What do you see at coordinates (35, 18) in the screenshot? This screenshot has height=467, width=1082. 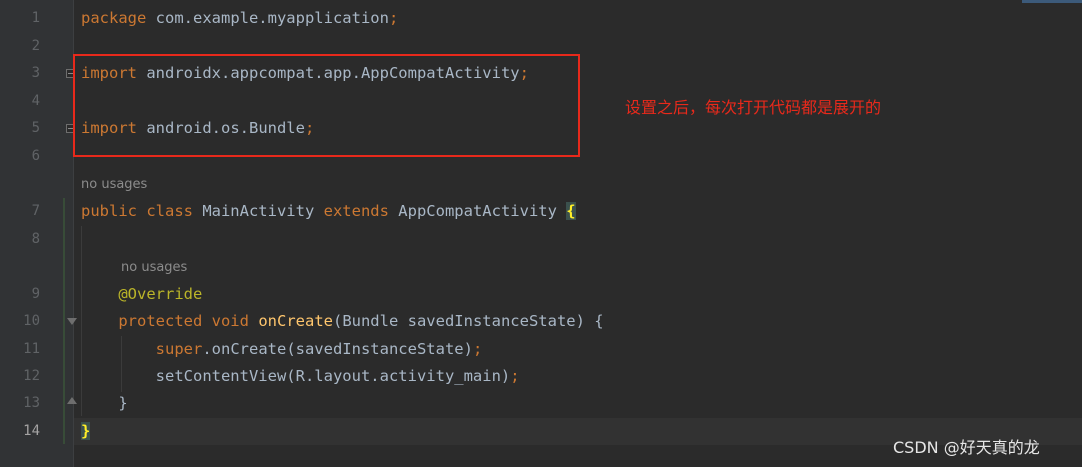 I see `line-number: 1` at bounding box center [35, 18].